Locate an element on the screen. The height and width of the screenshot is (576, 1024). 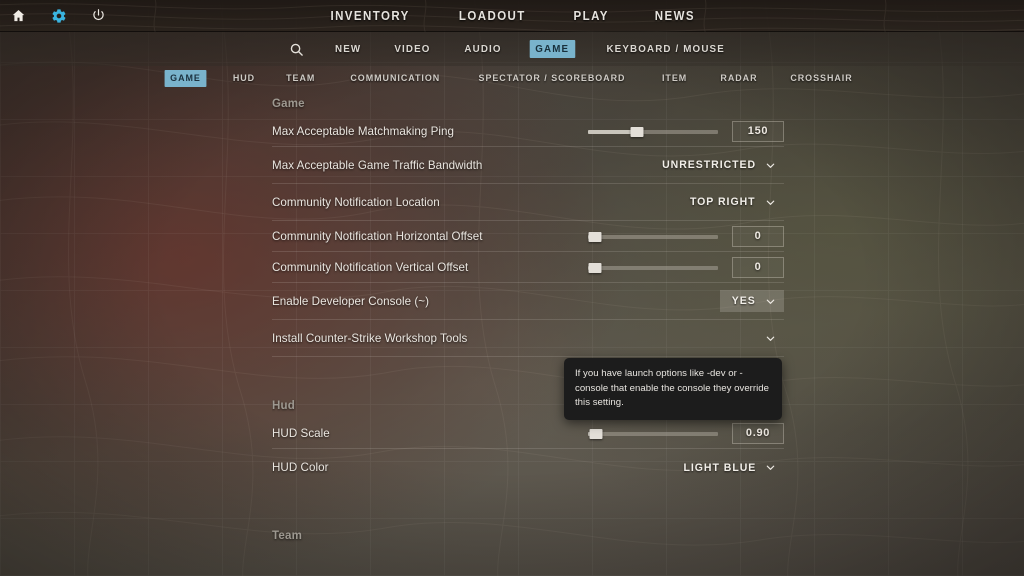
top-bar: INVENTORY LOADOUT PLAY NEWS is located at coordinates (512, 16).